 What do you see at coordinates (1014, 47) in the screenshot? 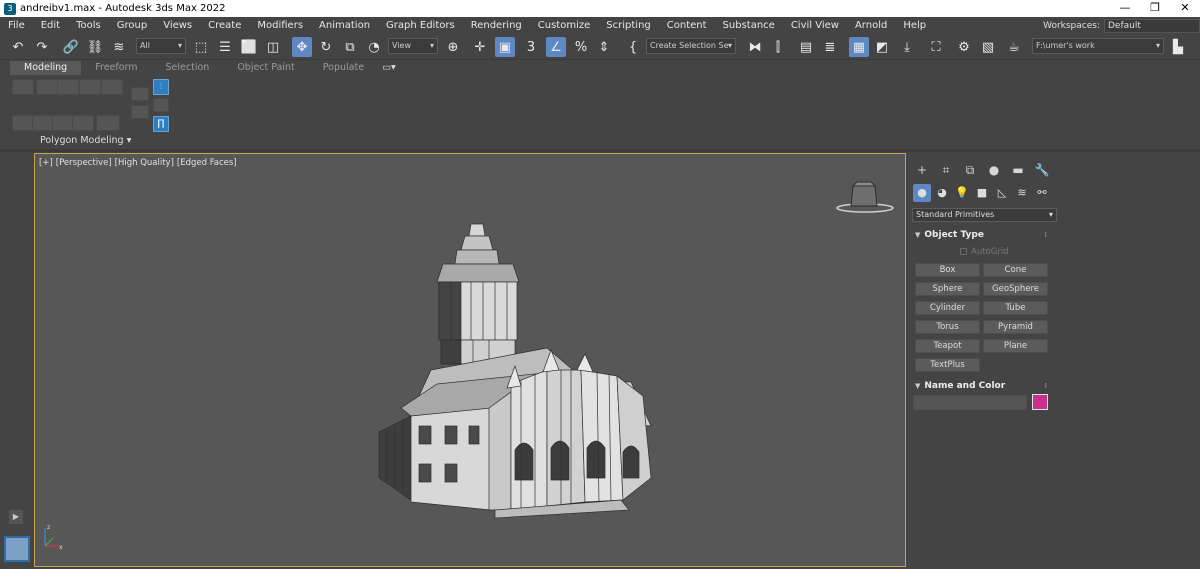
I see `render-production-icon: ☕` at bounding box center [1014, 47].